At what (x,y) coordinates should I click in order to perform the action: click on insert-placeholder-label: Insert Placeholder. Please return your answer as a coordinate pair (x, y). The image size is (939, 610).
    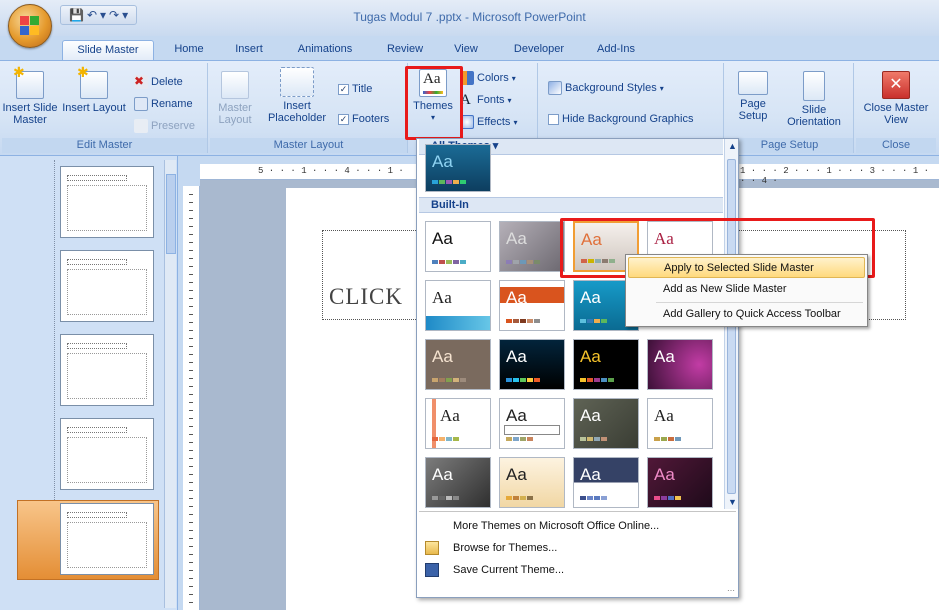
    Looking at the image, I should click on (297, 112).